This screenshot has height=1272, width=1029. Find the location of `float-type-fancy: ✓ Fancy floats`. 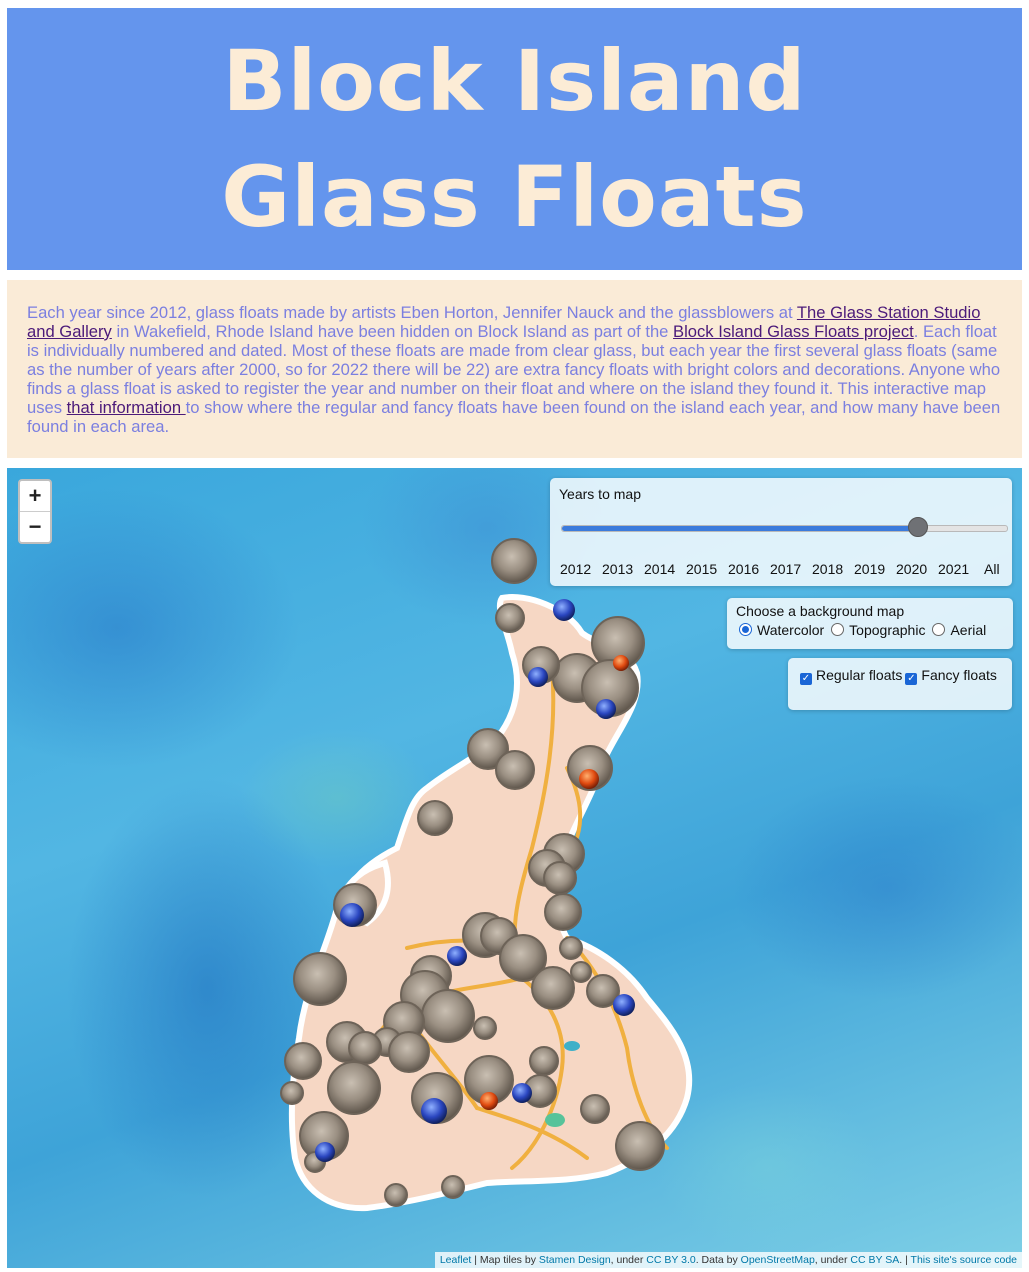

float-type-fancy: ✓ Fancy floats is located at coordinates (951, 676).